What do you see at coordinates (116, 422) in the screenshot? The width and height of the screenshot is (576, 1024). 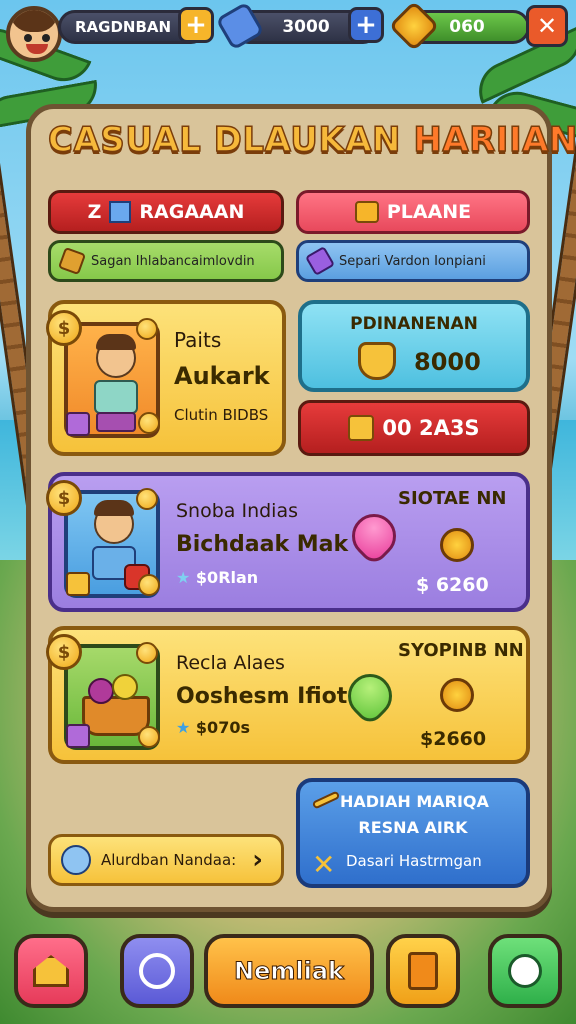 I see `character-shorts` at bounding box center [116, 422].